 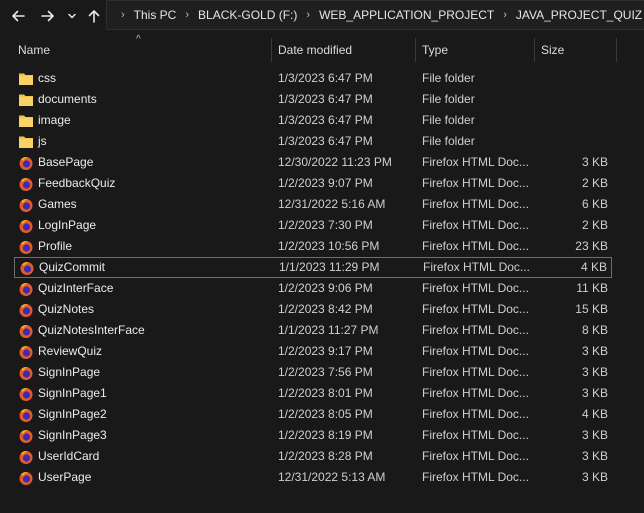 I want to click on file-date-modified: 1/2/2023 10:56 PM, so click(x=329, y=246).